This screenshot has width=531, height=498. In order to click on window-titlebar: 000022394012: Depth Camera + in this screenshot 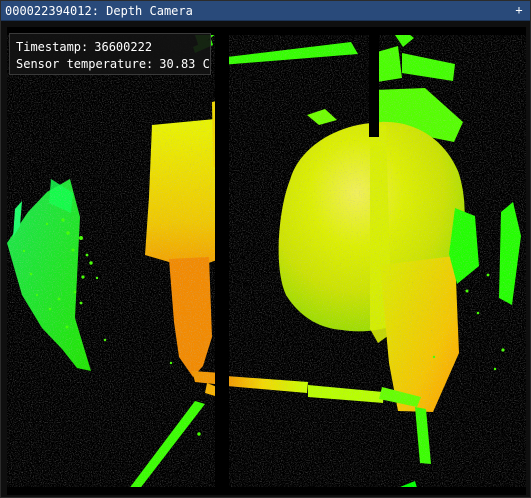, I will do `click(265, 11)`.